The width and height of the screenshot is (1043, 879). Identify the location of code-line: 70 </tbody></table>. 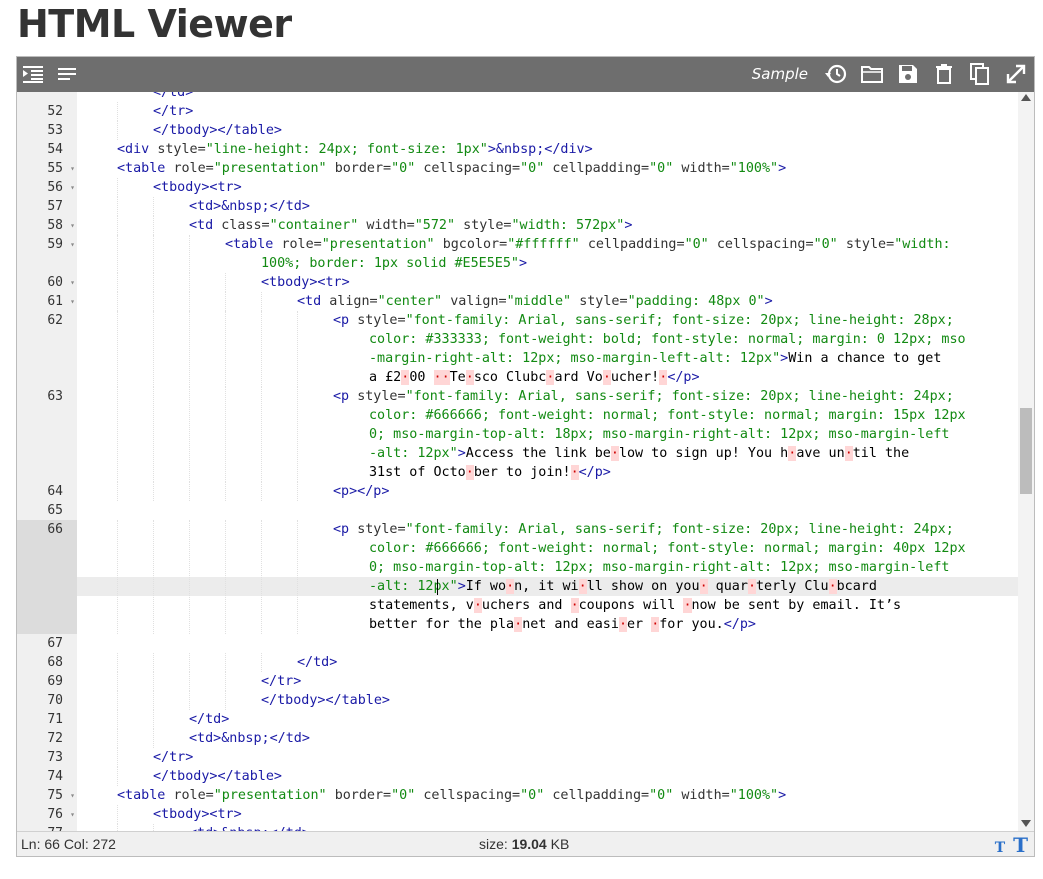
(517, 700).